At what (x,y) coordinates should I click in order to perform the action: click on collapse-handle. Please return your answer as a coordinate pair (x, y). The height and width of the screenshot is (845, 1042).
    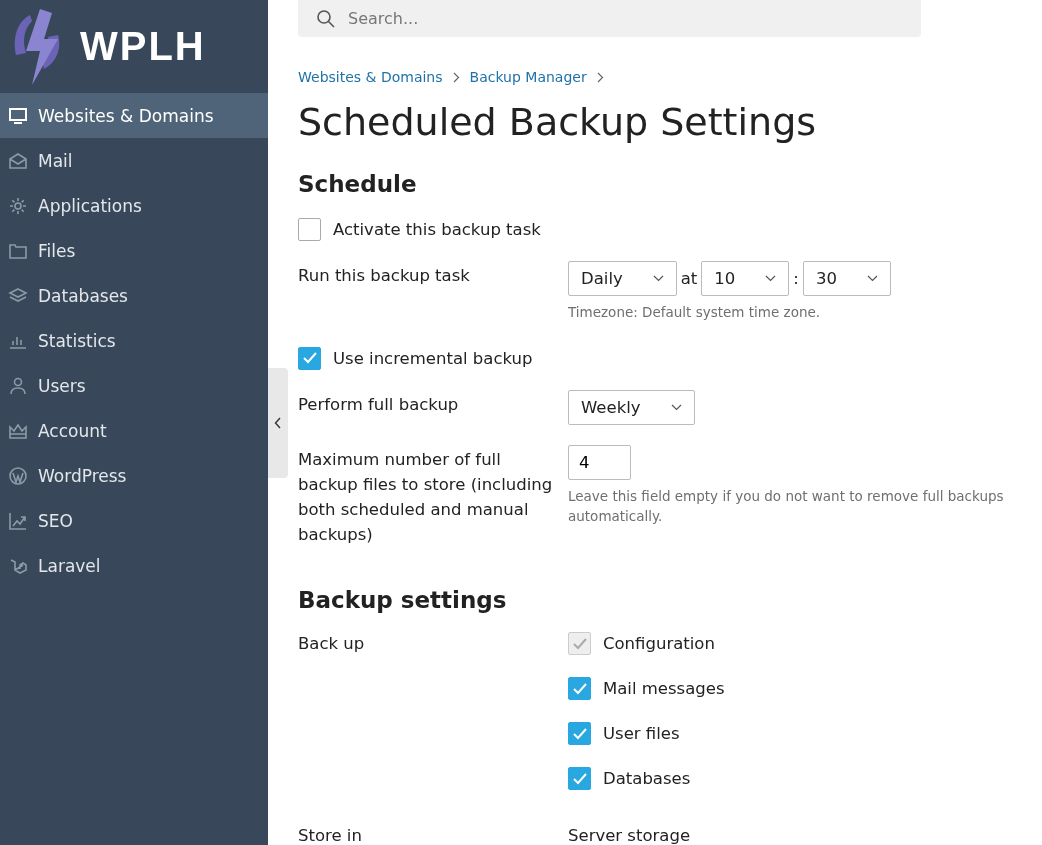
    Looking at the image, I should click on (278, 423).